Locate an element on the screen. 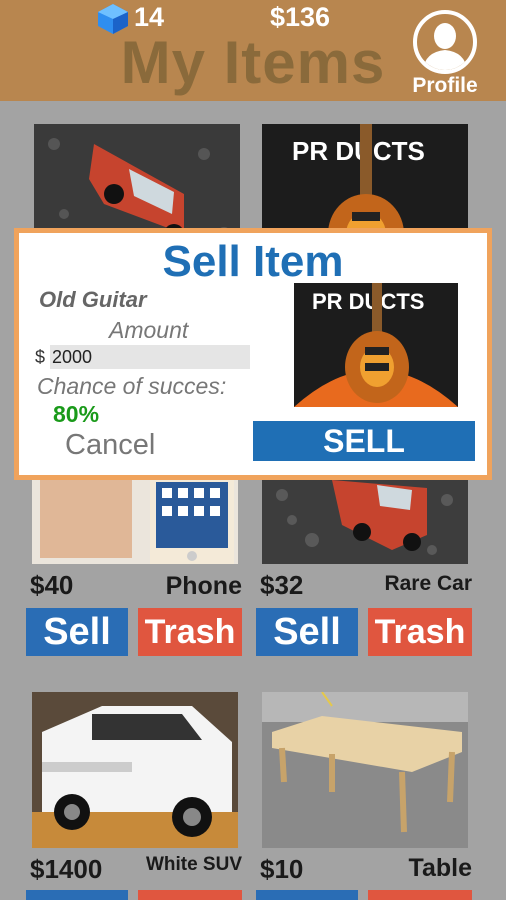  profile-button: Profile is located at coordinates (445, 54).